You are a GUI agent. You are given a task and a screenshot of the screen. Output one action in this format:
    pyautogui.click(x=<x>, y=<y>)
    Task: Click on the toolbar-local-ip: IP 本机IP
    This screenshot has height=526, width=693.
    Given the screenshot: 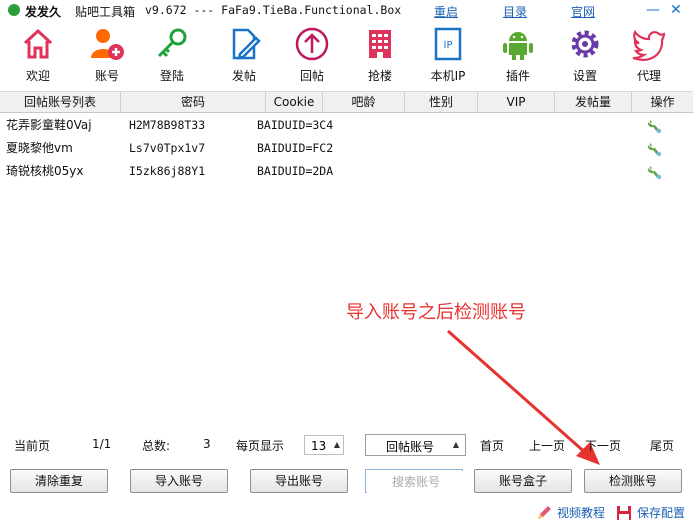 What is the action you would take?
    pyautogui.click(x=448, y=54)
    